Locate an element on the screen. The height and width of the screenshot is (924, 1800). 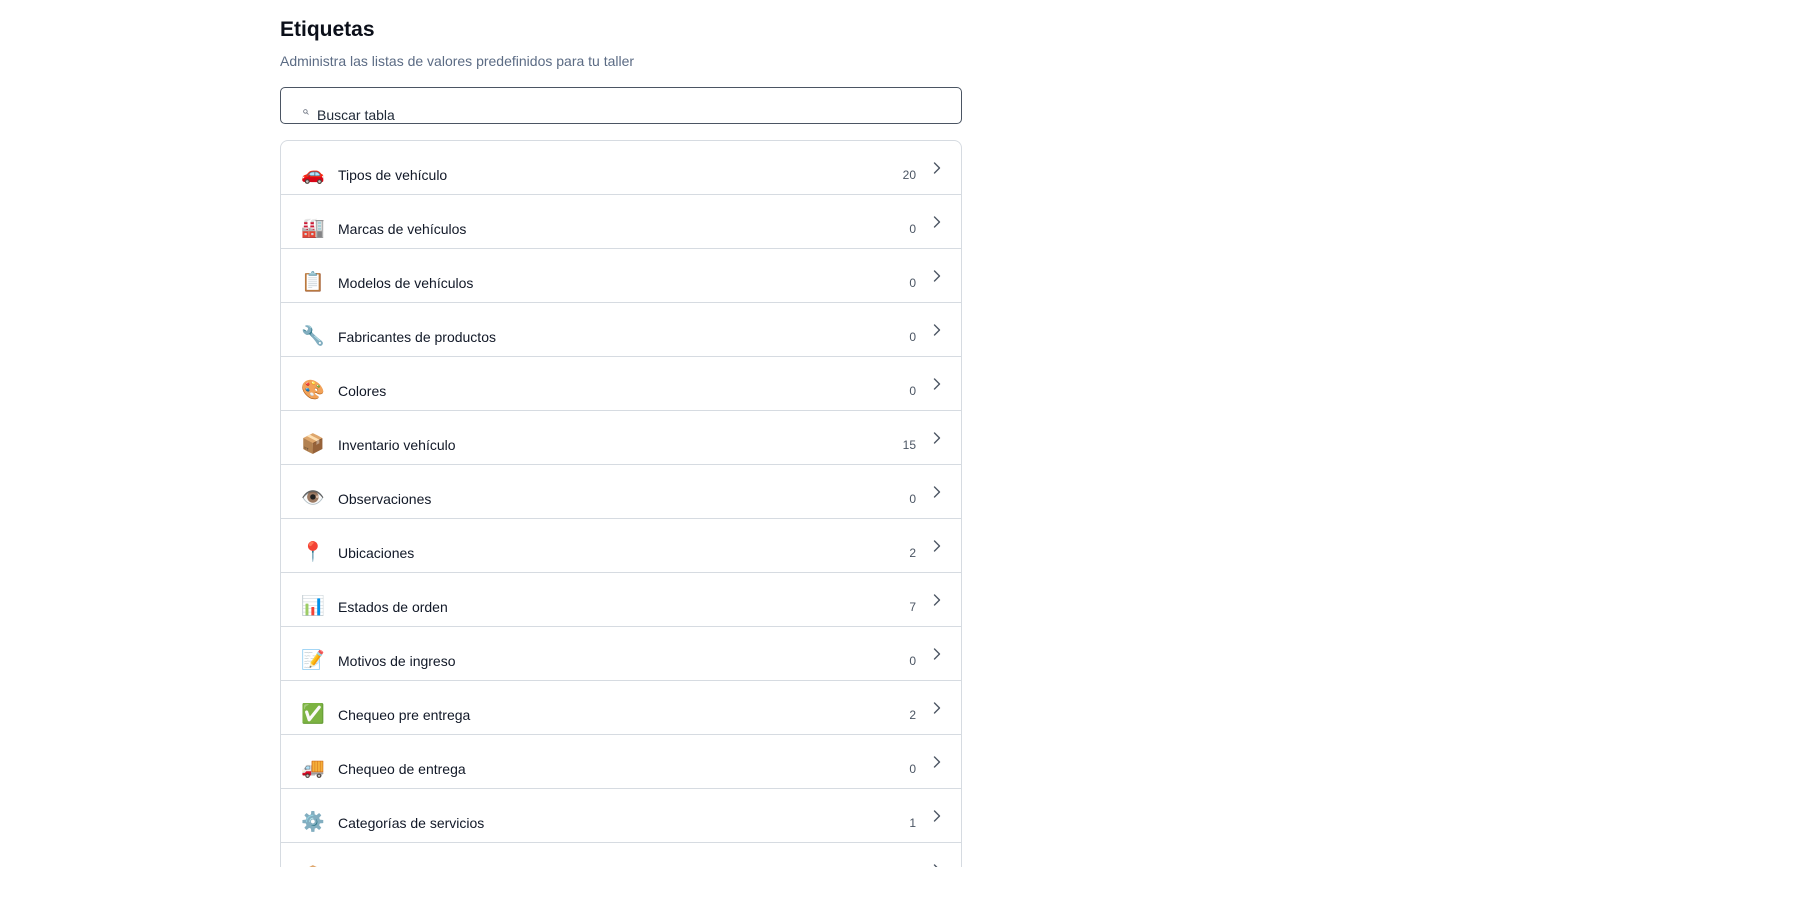
table-label: Estados de orden is located at coordinates (393, 607).